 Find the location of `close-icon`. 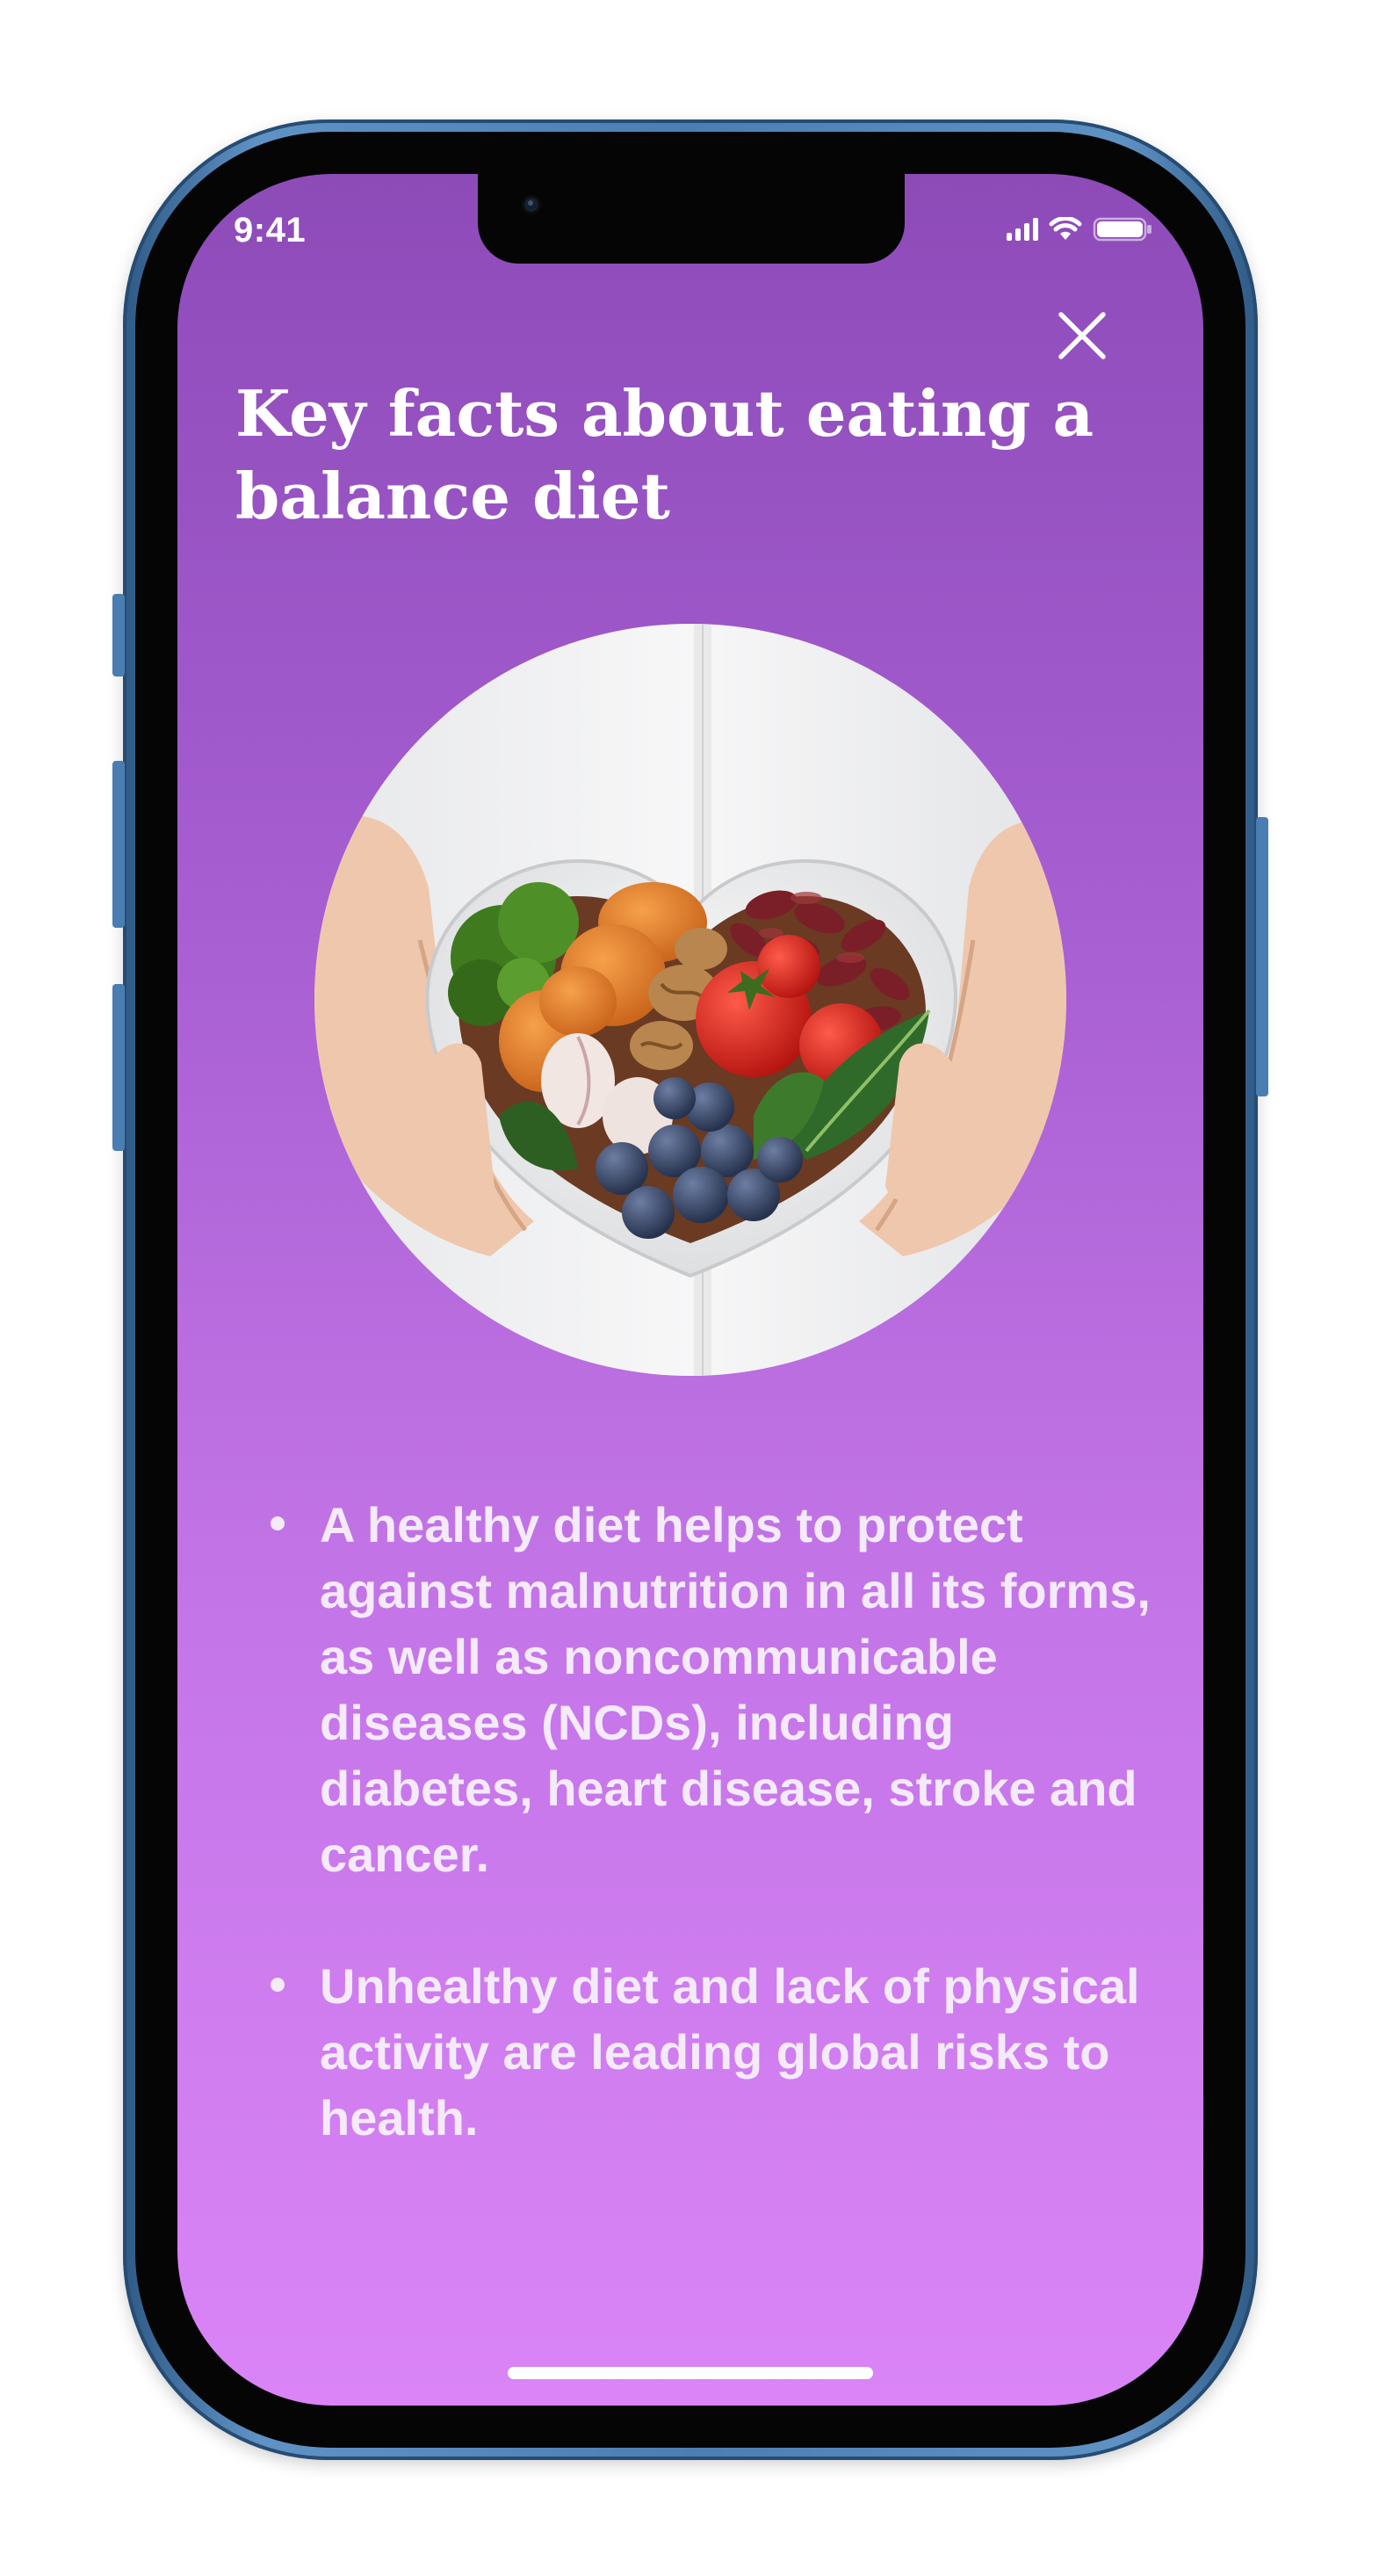

close-icon is located at coordinates (1082, 335).